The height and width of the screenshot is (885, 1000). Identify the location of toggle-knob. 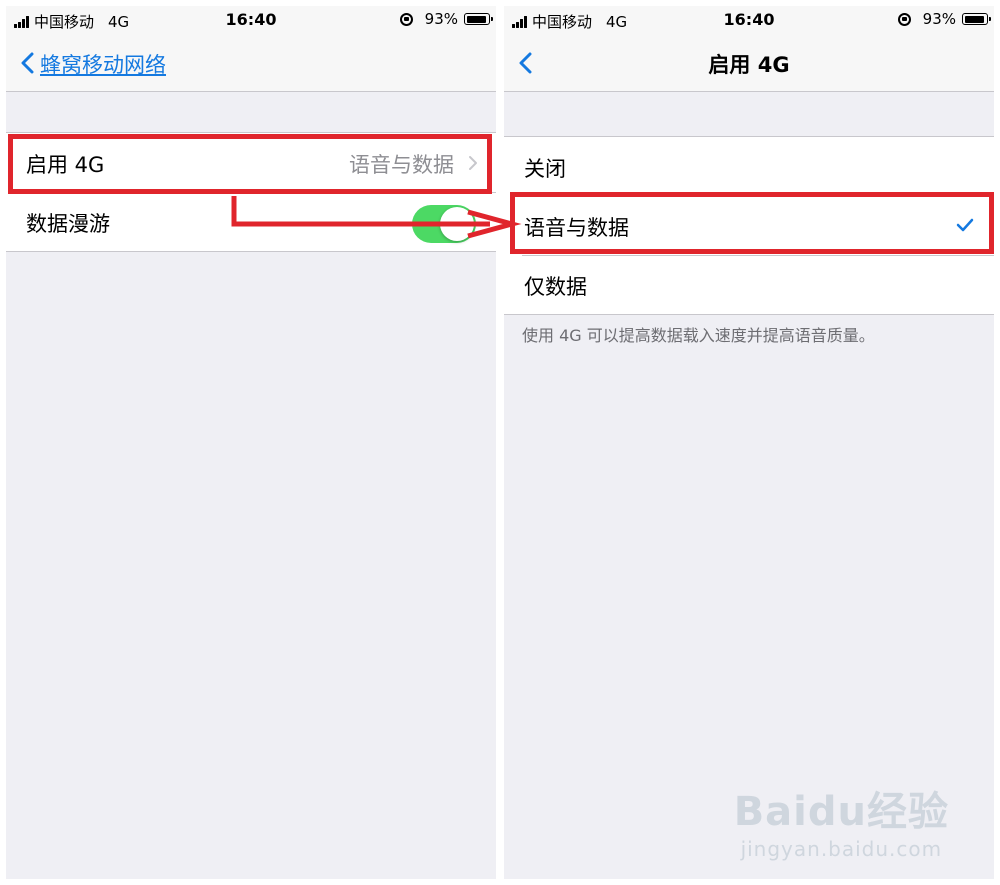
(457, 224).